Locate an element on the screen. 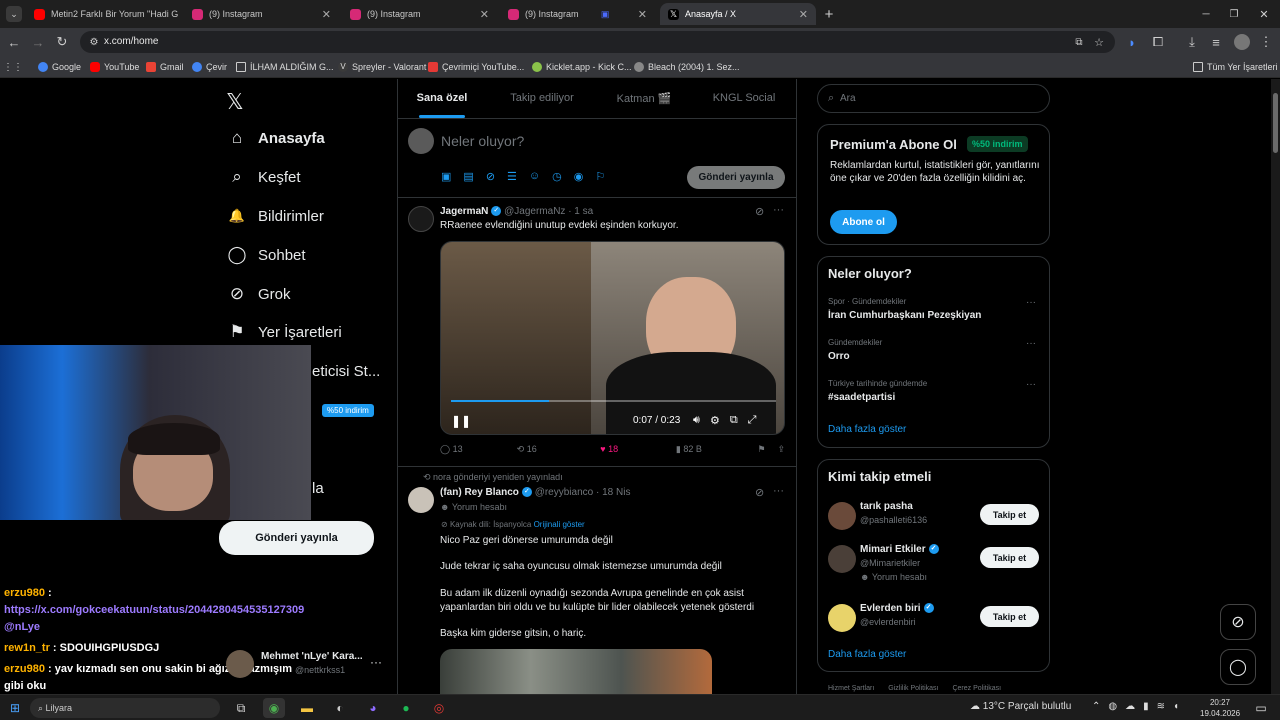 The width and height of the screenshot is (1280, 720). reload-icon: ↻ is located at coordinates (62, 42).